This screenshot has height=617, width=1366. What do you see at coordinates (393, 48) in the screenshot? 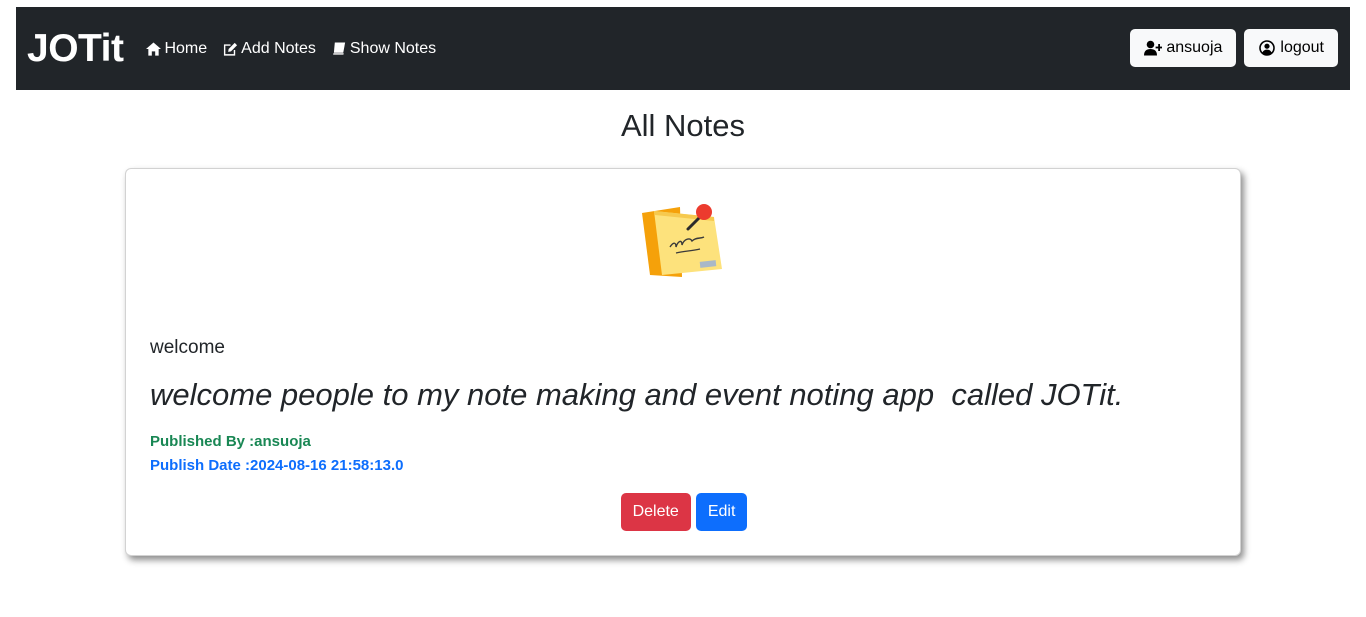
I see `nav-link-label: Show Notes` at bounding box center [393, 48].